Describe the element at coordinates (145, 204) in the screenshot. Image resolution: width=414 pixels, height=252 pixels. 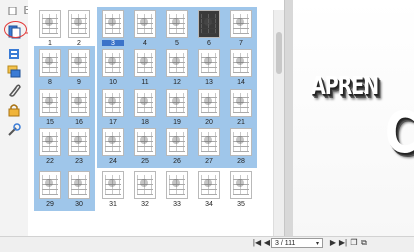
I see `page-number-label: 32` at that location.